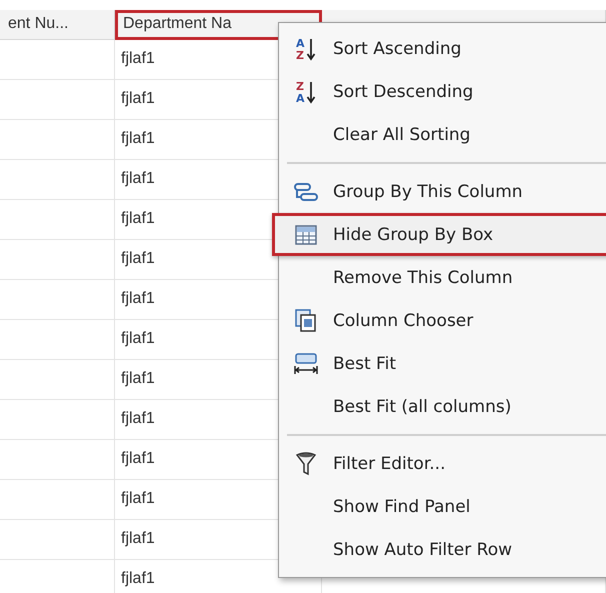 The height and width of the screenshot is (593, 606). Describe the element at coordinates (306, 464) in the screenshot. I see `filter-icon` at that location.